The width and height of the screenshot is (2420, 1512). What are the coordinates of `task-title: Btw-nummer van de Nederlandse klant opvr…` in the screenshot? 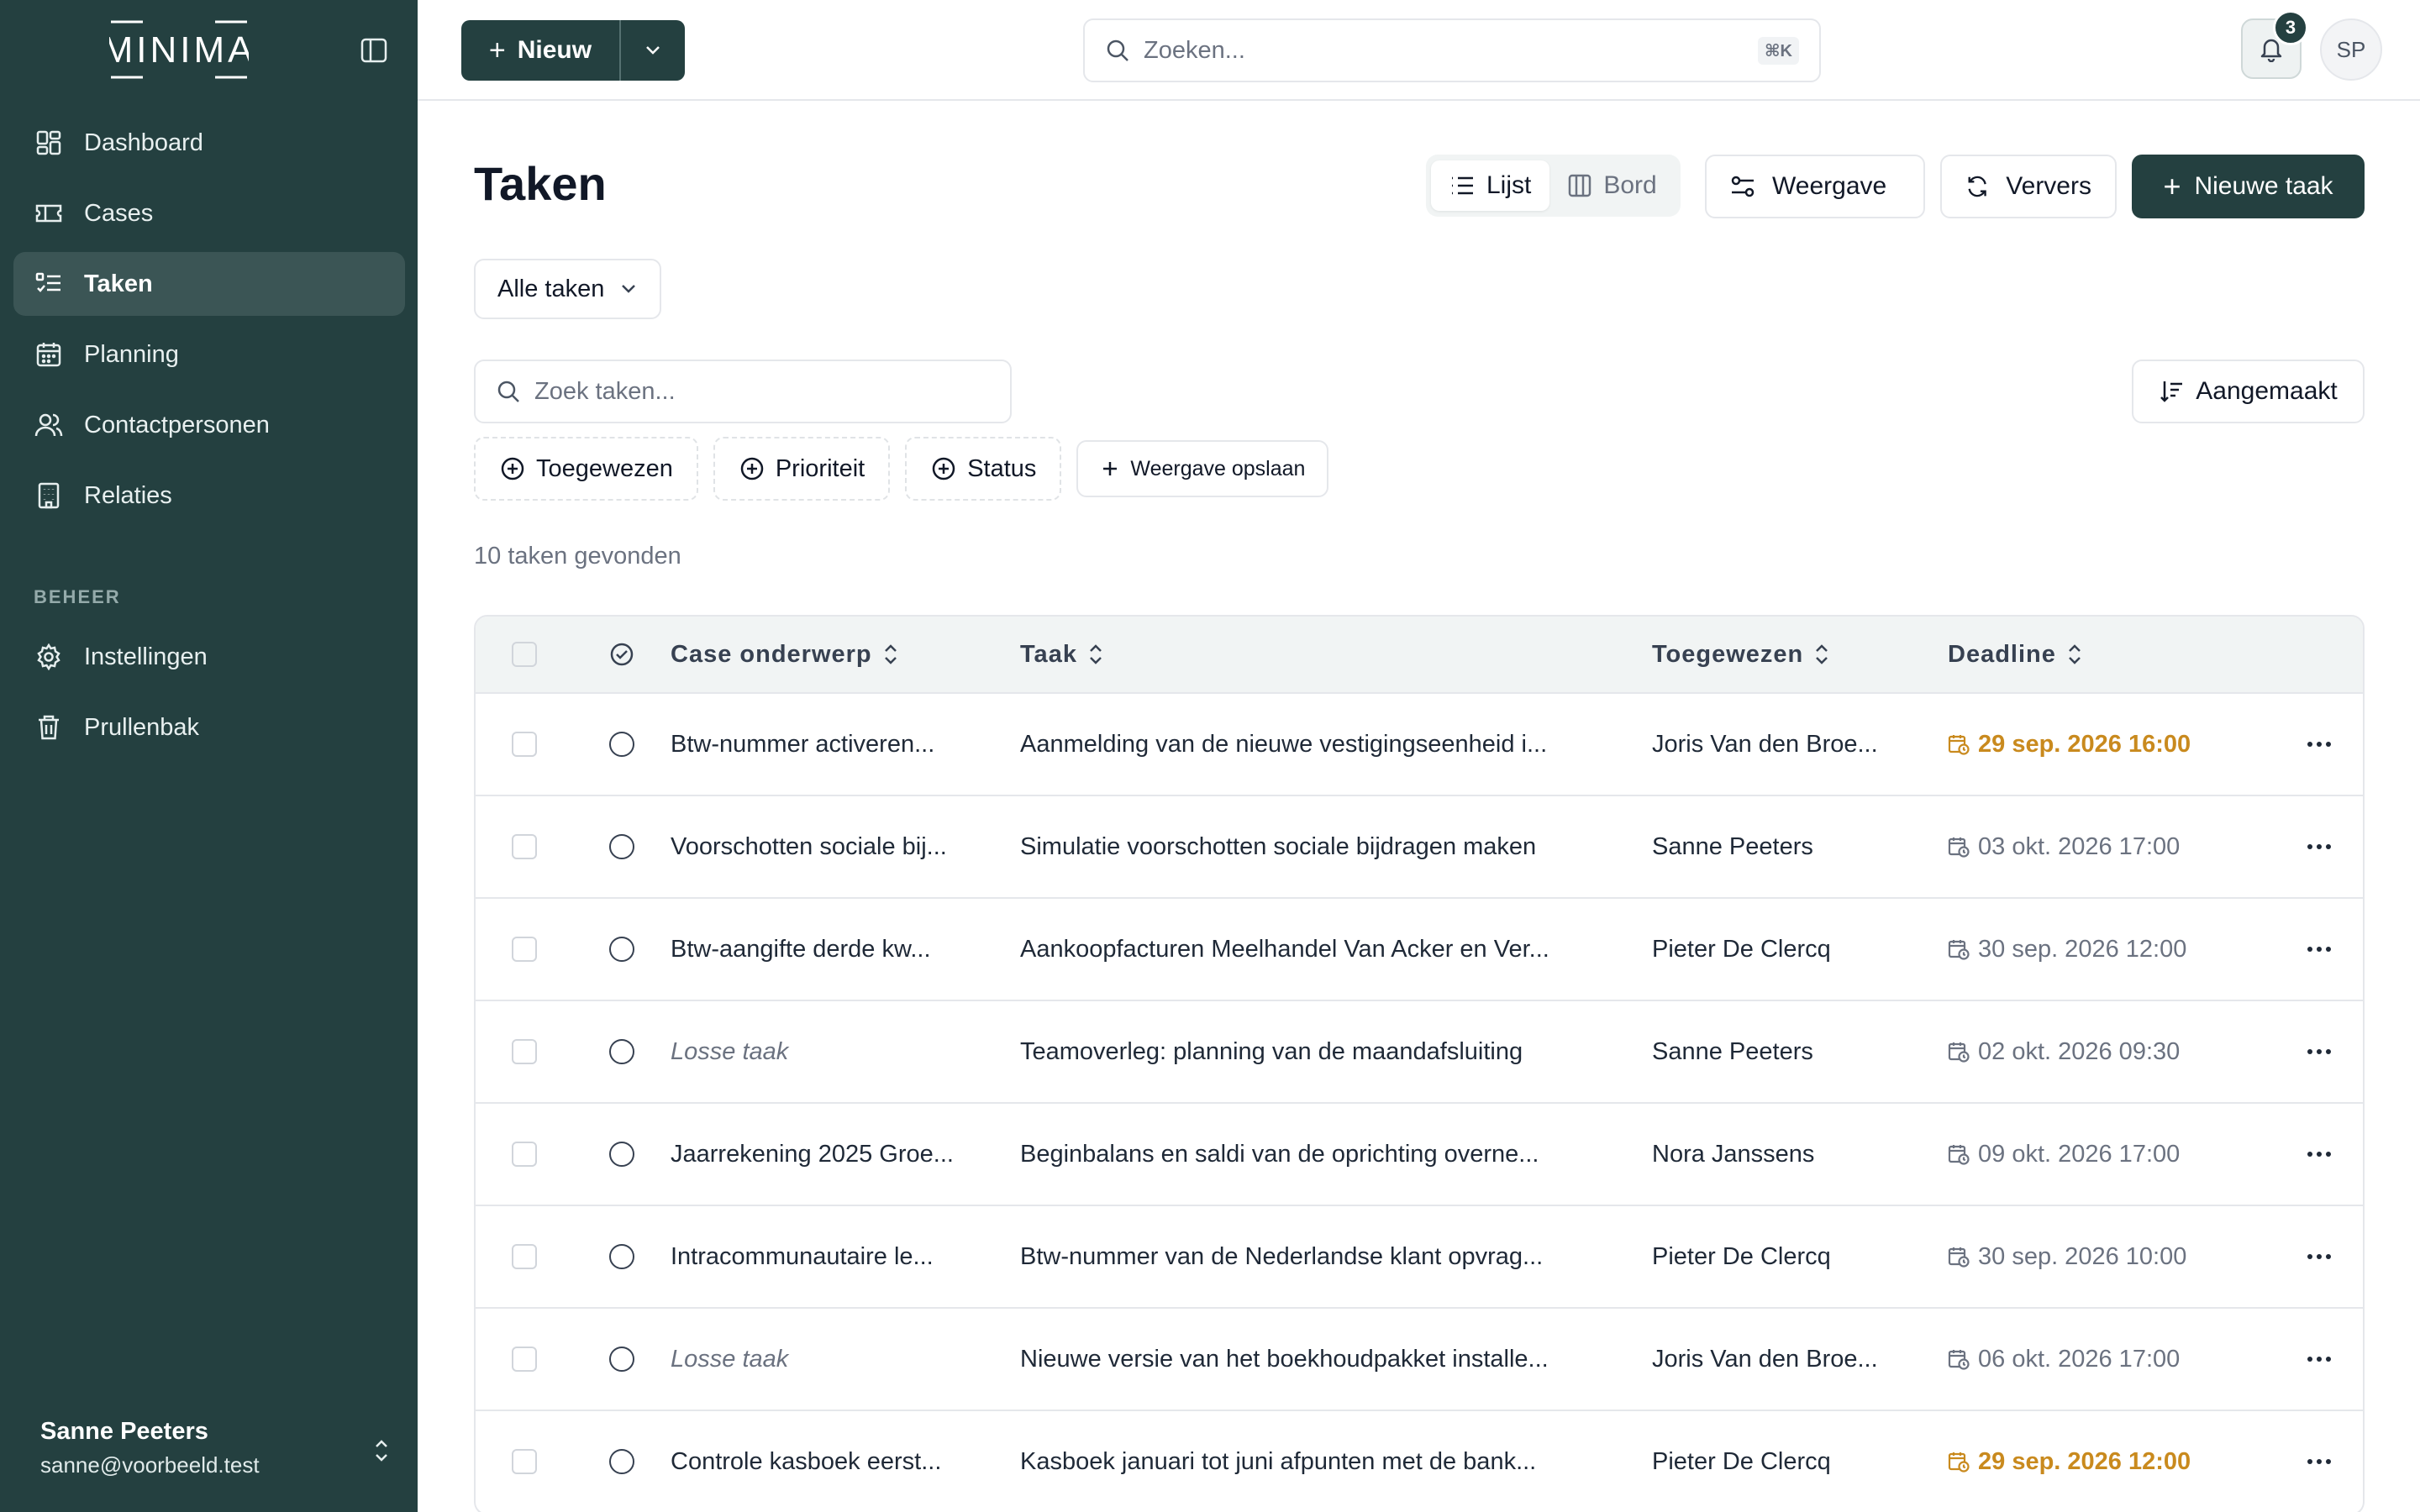 It's located at (1336, 1257).